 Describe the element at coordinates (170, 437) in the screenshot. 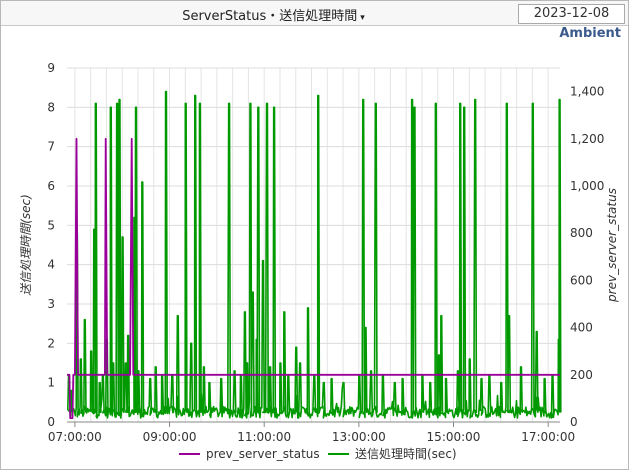

I see `x-tick-label: 09:00:00` at that location.